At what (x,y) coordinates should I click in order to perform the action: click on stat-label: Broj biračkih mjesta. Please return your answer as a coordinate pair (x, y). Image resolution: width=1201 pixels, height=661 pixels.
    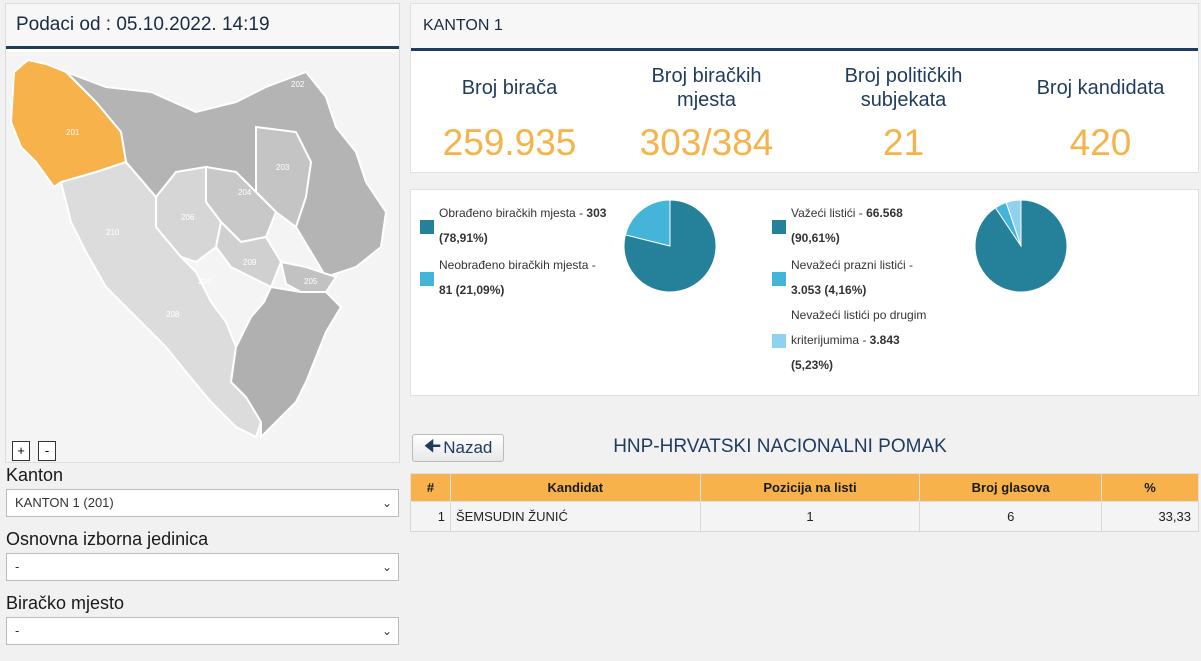
    Looking at the image, I should click on (706, 88).